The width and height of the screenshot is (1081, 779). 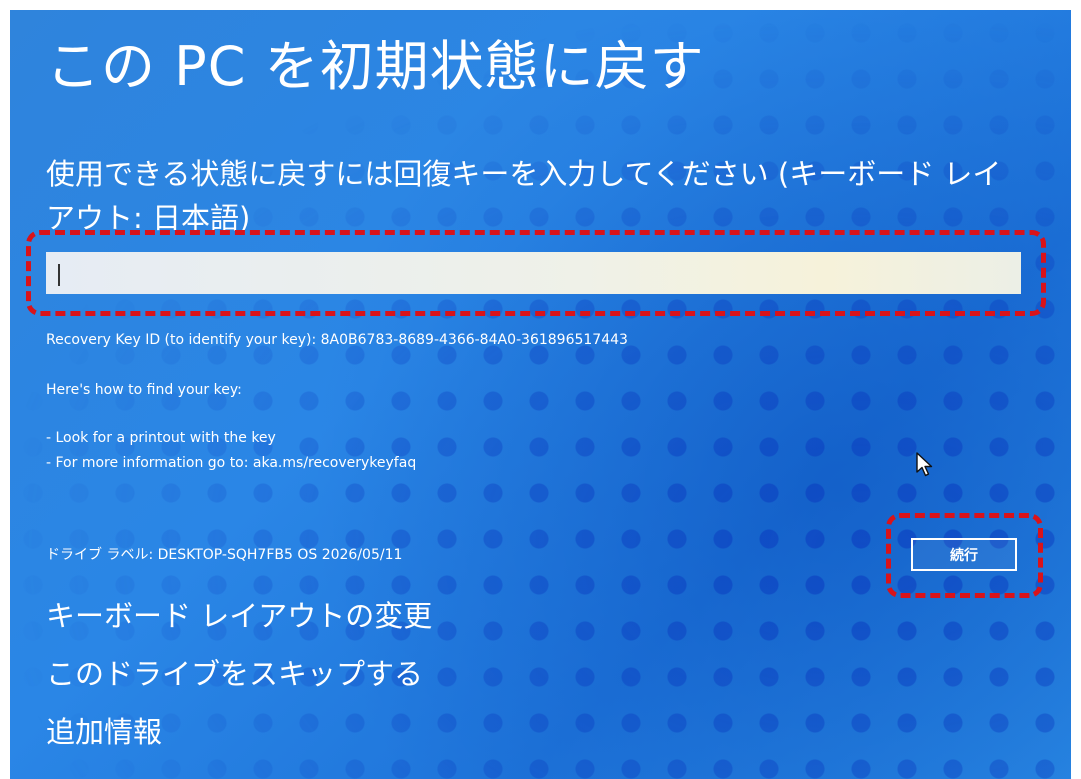 I want to click on change-keyboard-layout-link: キーボード レイアウトの変更, so click(x=239, y=616).